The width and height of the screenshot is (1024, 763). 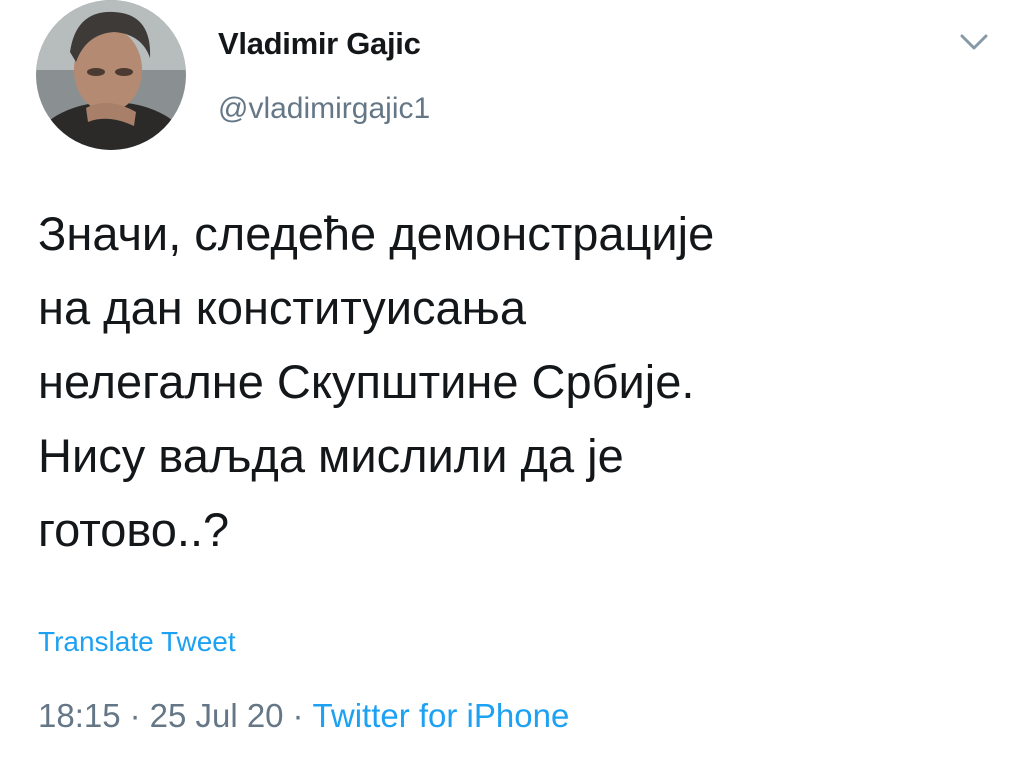 What do you see at coordinates (217, 715) in the screenshot?
I see `tweet-date: 25 Jul 20` at bounding box center [217, 715].